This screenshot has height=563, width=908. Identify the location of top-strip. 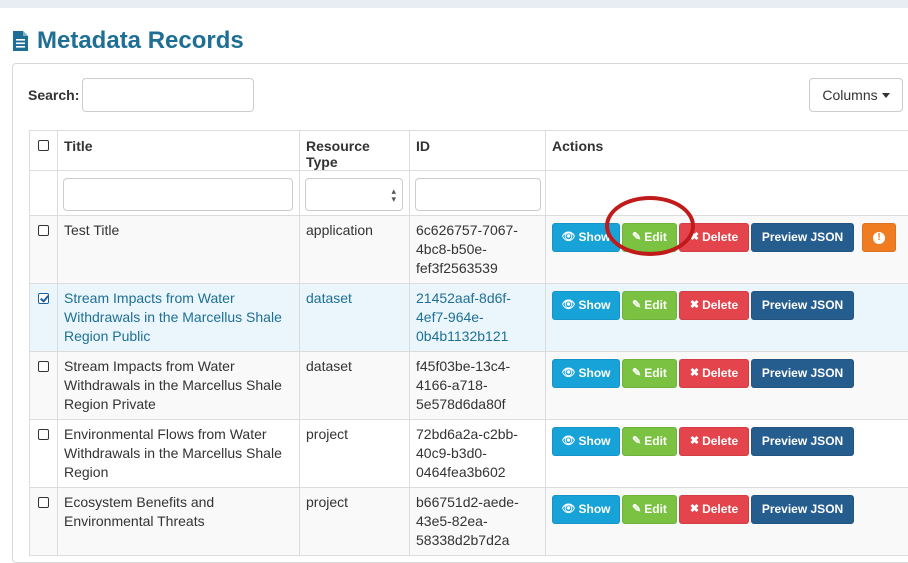
(454, 4).